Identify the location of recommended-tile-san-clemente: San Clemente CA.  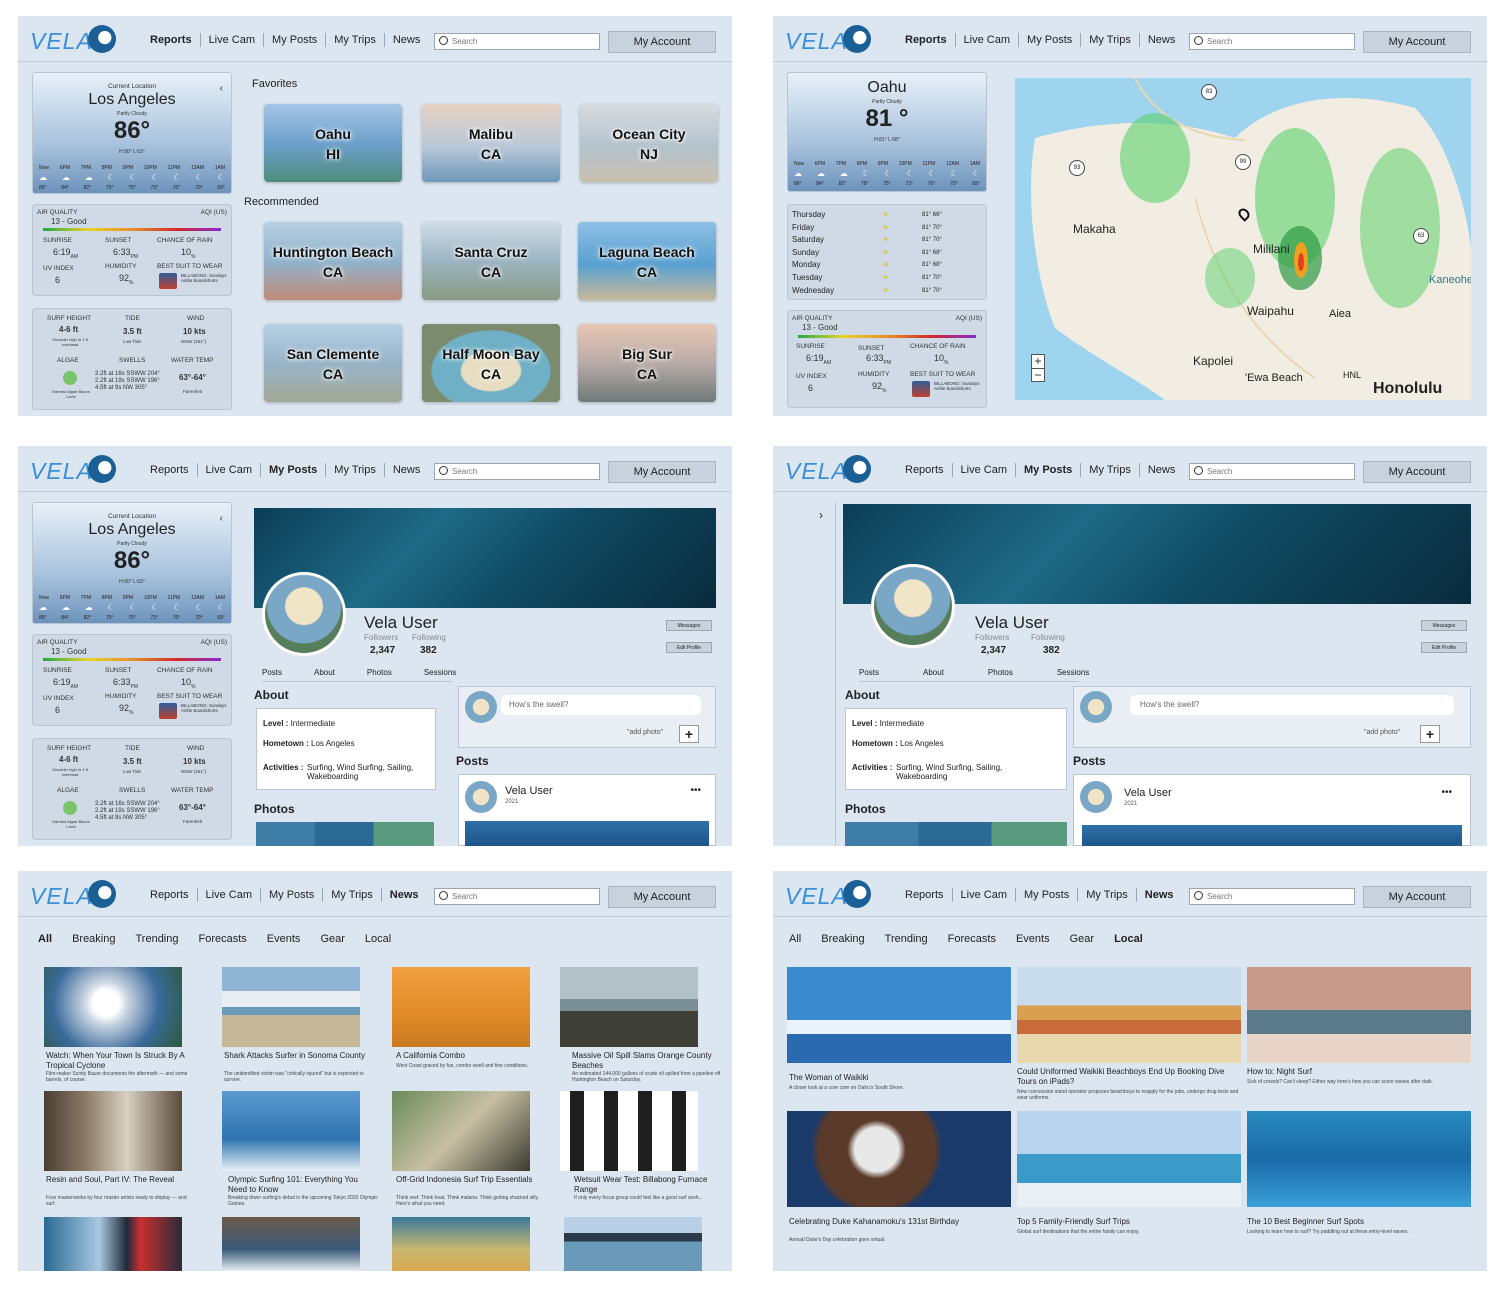
(333, 363).